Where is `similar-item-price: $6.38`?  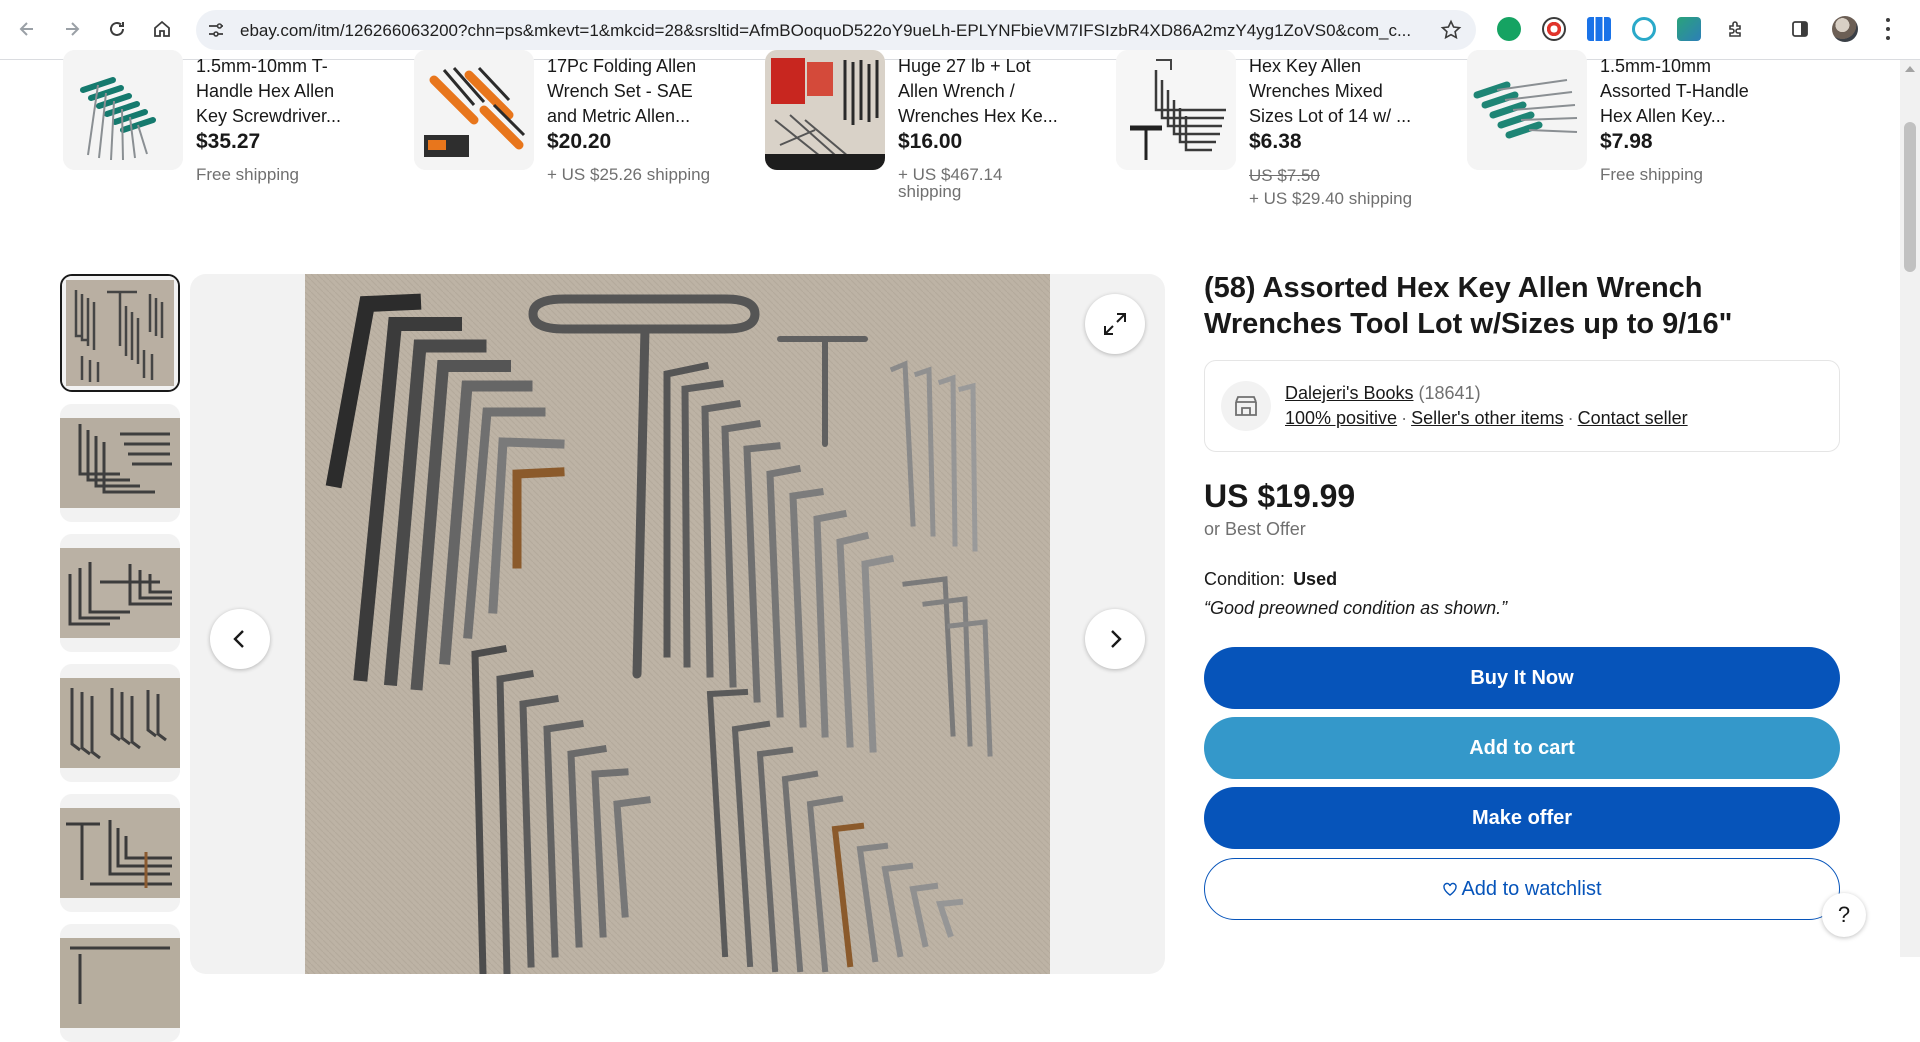
similar-item-price: $6.38 is located at coordinates (1275, 141).